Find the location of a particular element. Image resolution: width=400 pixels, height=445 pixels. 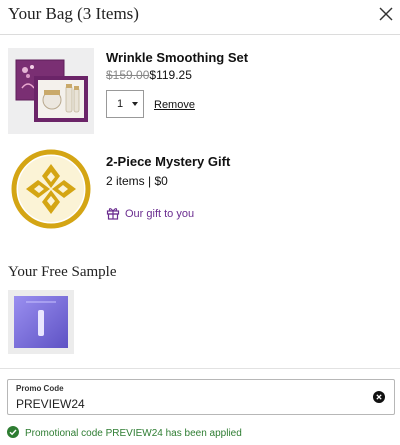

promo-code-input is located at coordinates (186, 404).